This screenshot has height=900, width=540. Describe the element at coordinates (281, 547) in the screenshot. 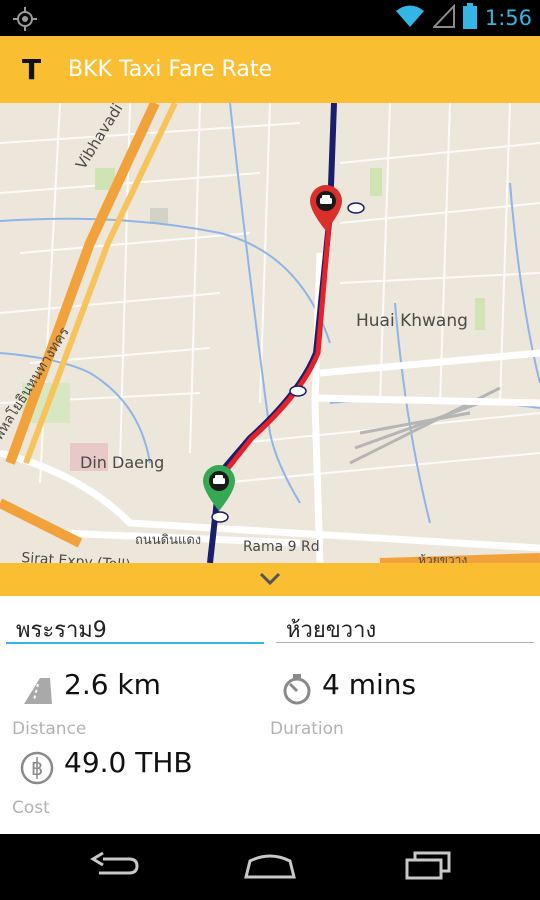

I see `map-label-rama9: Rama 9 Rd` at that location.